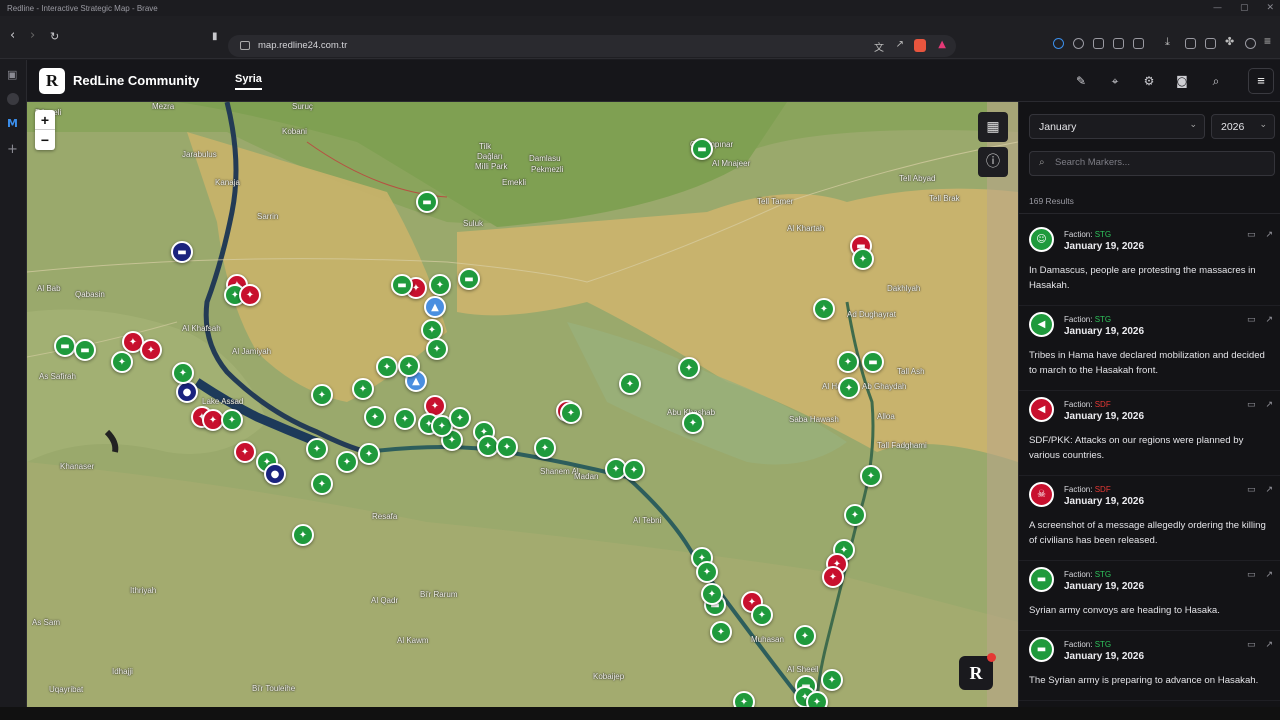  I want to click on map-marker: ●, so click(275, 474).